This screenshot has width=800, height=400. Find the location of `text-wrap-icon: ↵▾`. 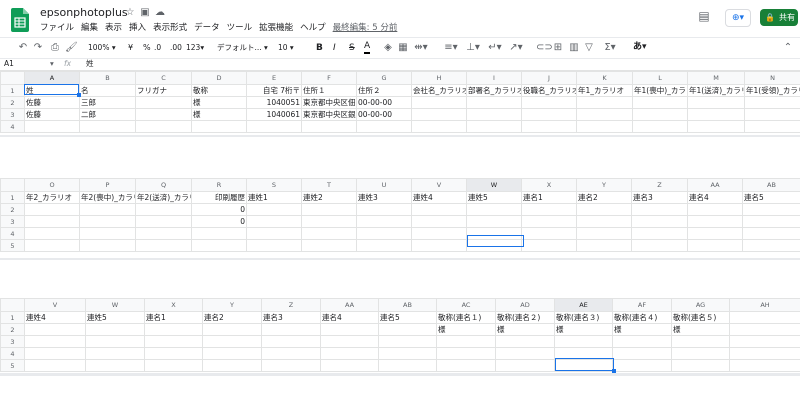

text-wrap-icon: ↵▾ is located at coordinates (495, 48).